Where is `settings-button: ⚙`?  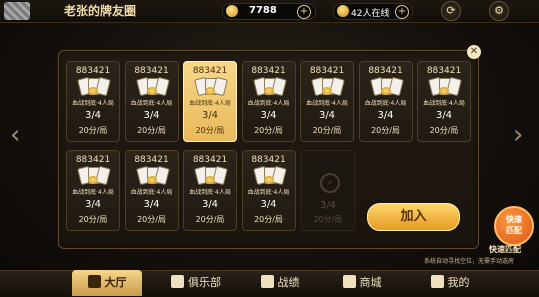
settings-button: ⚙ is located at coordinates (499, 11).